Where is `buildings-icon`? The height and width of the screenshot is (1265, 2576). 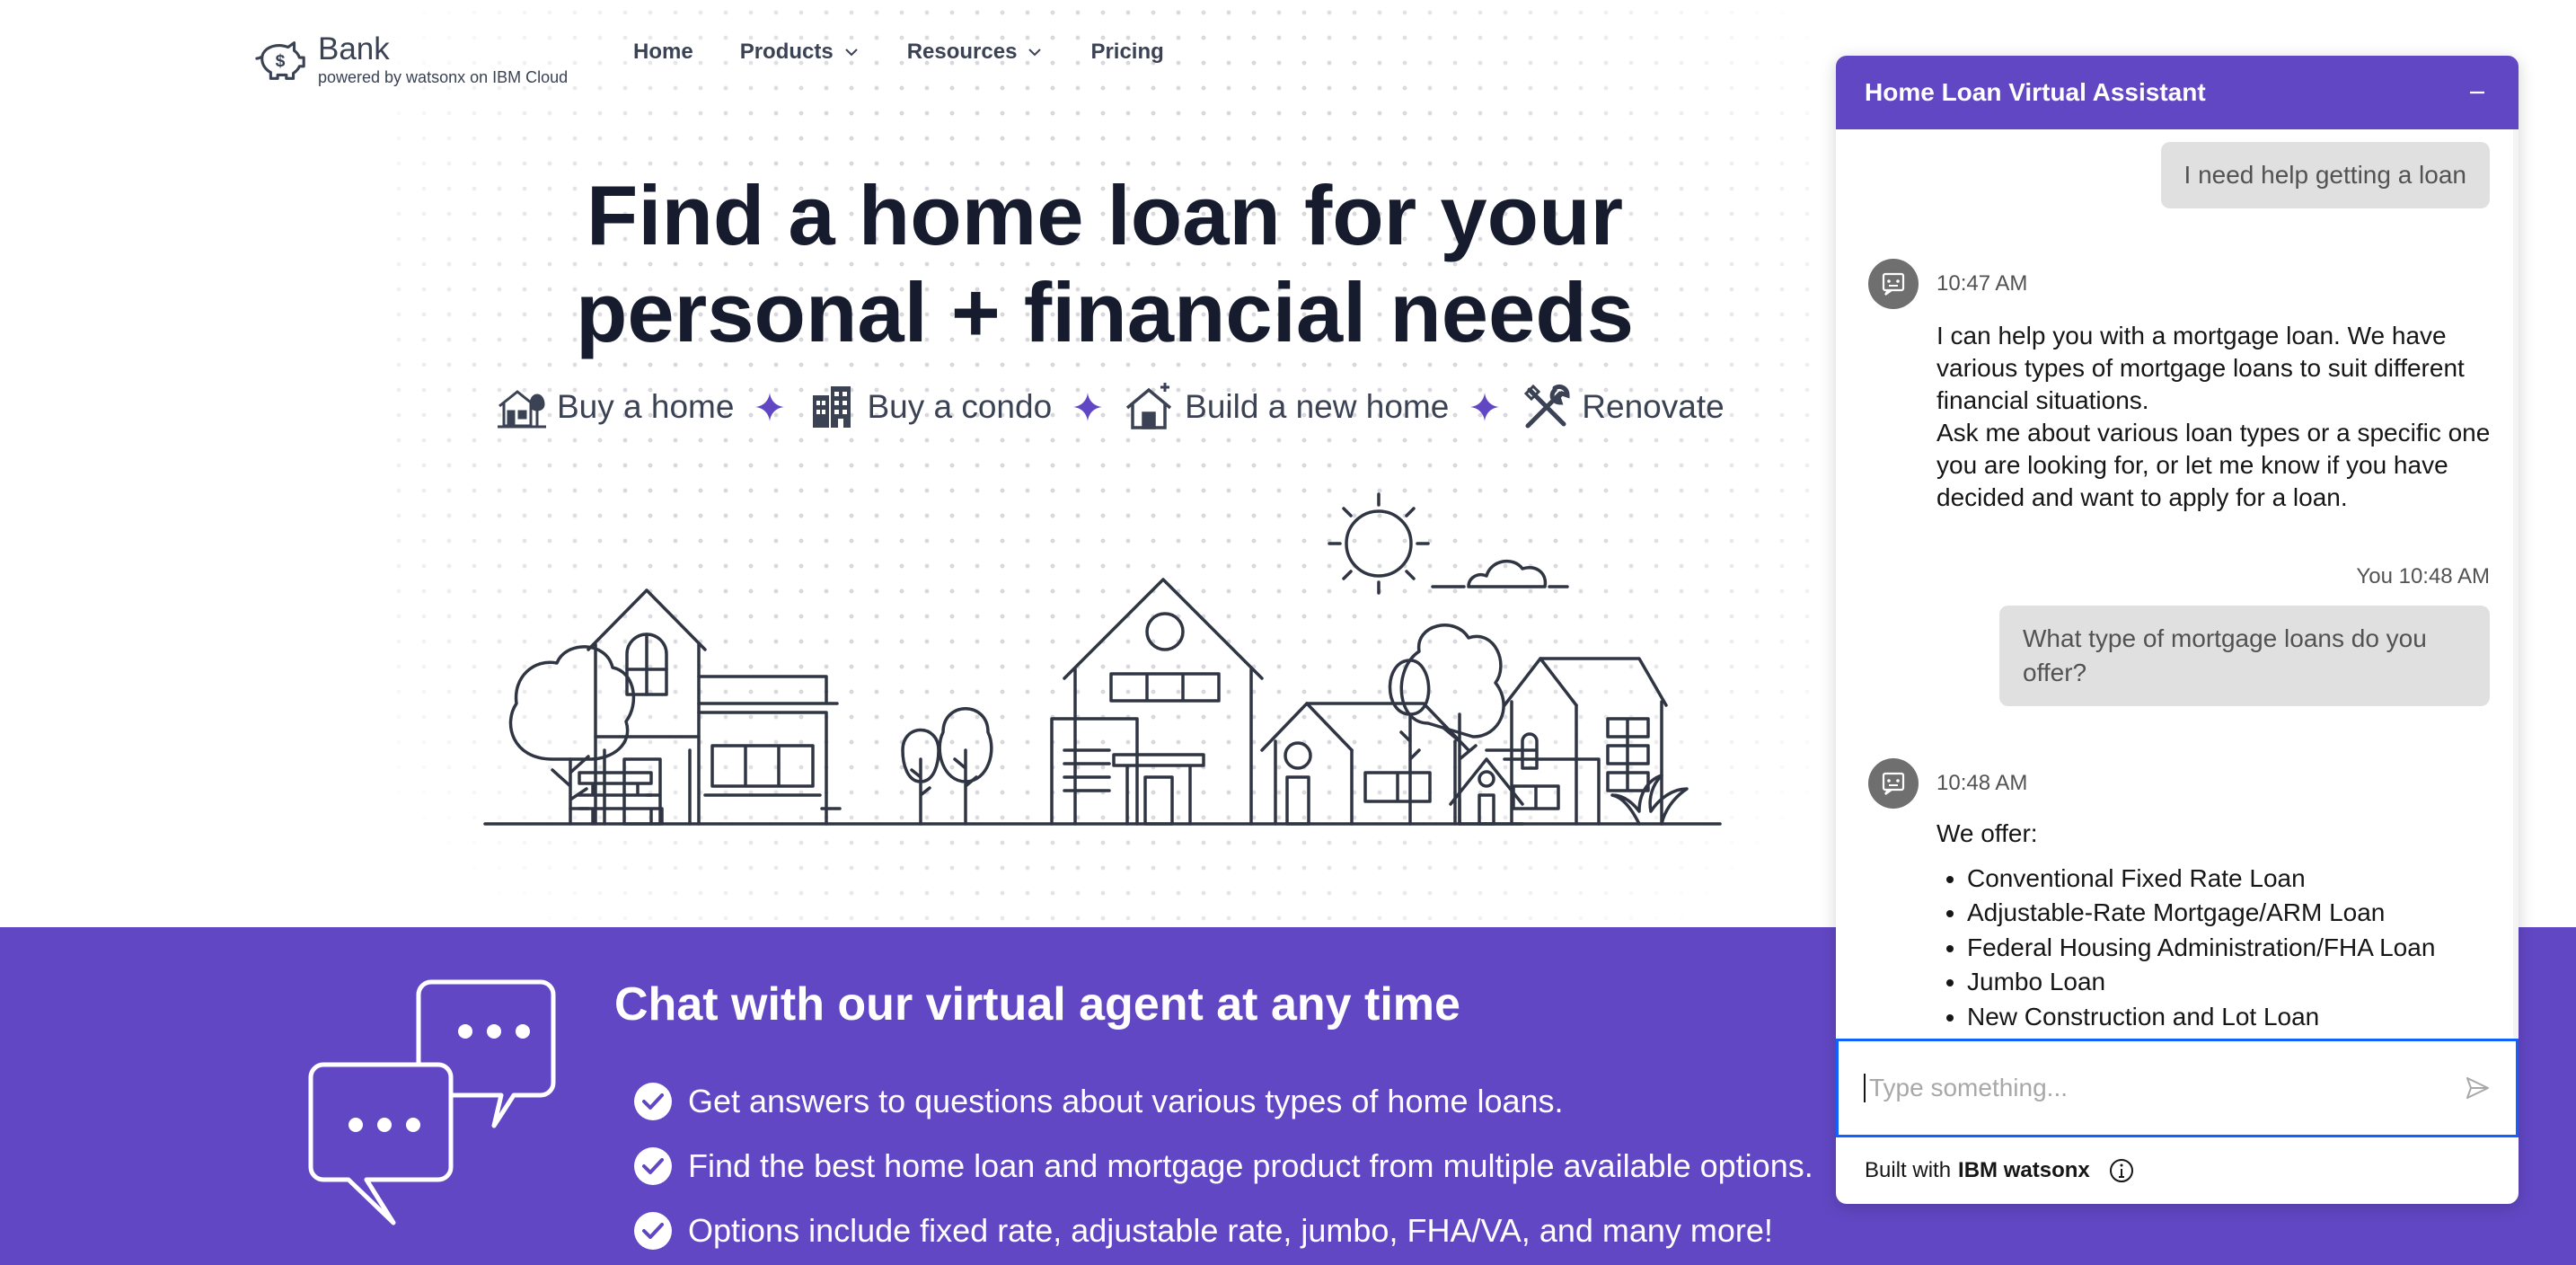 buildings-icon is located at coordinates (832, 407).